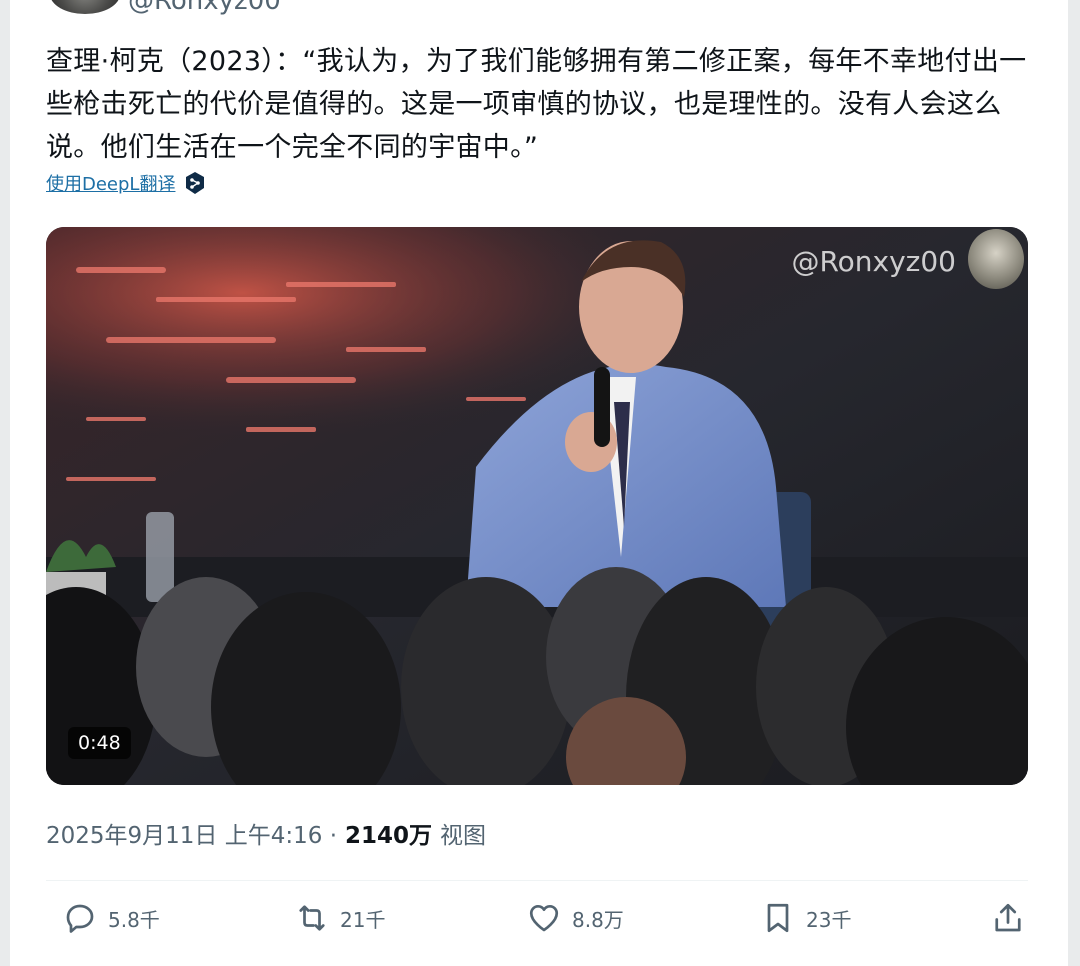 The height and width of the screenshot is (966, 1080). I want to click on like-button: 8.8万, so click(575, 918).